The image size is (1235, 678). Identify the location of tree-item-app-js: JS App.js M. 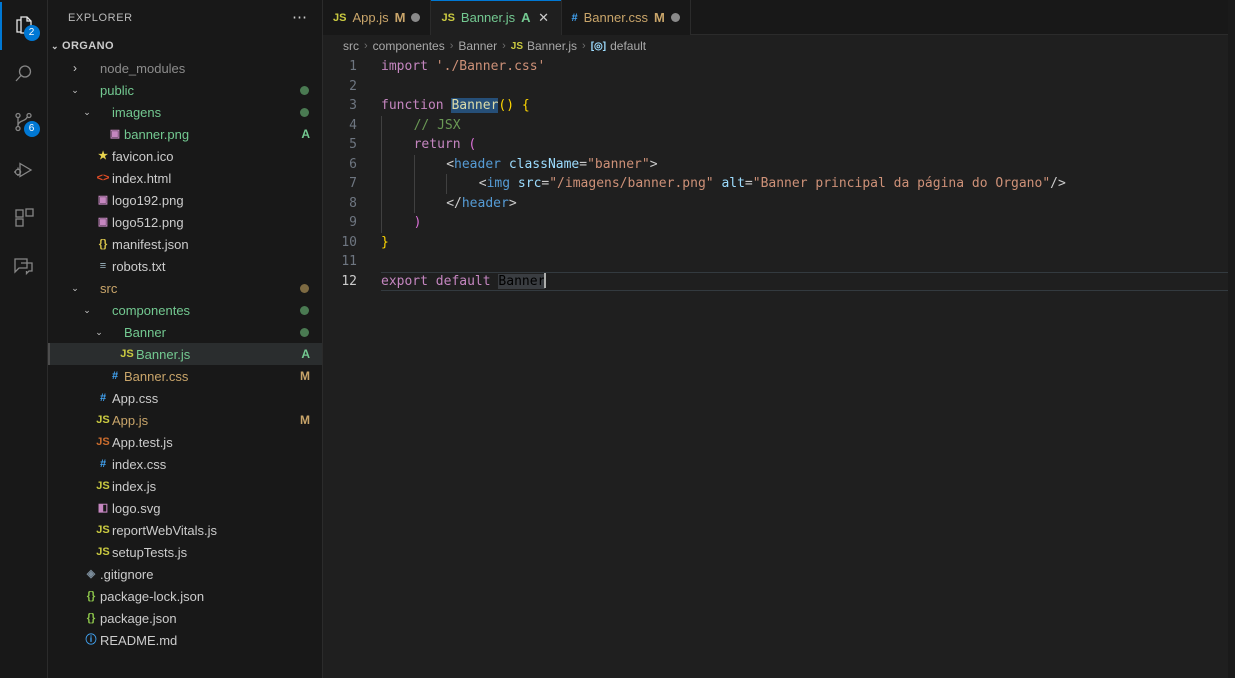
(185, 420).